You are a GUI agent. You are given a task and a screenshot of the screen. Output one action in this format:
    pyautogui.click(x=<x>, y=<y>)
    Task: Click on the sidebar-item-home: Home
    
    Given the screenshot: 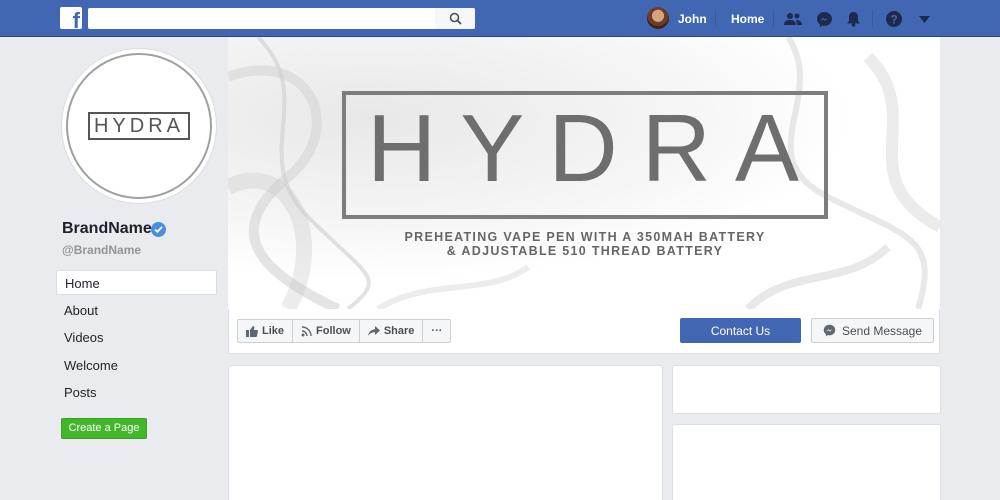 What is the action you would take?
    pyautogui.click(x=136, y=282)
    